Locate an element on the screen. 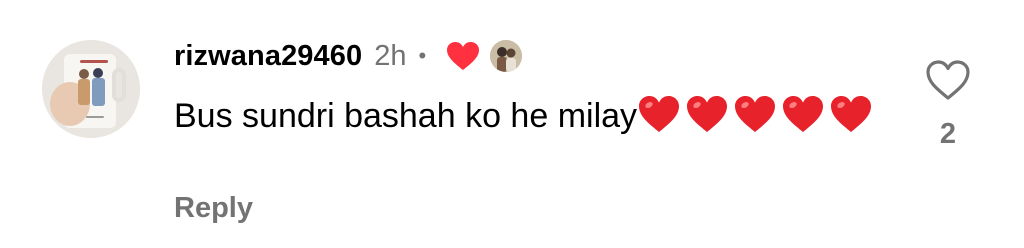 The width and height of the screenshot is (1024, 248). username: rizwana29460 is located at coordinates (268, 56).